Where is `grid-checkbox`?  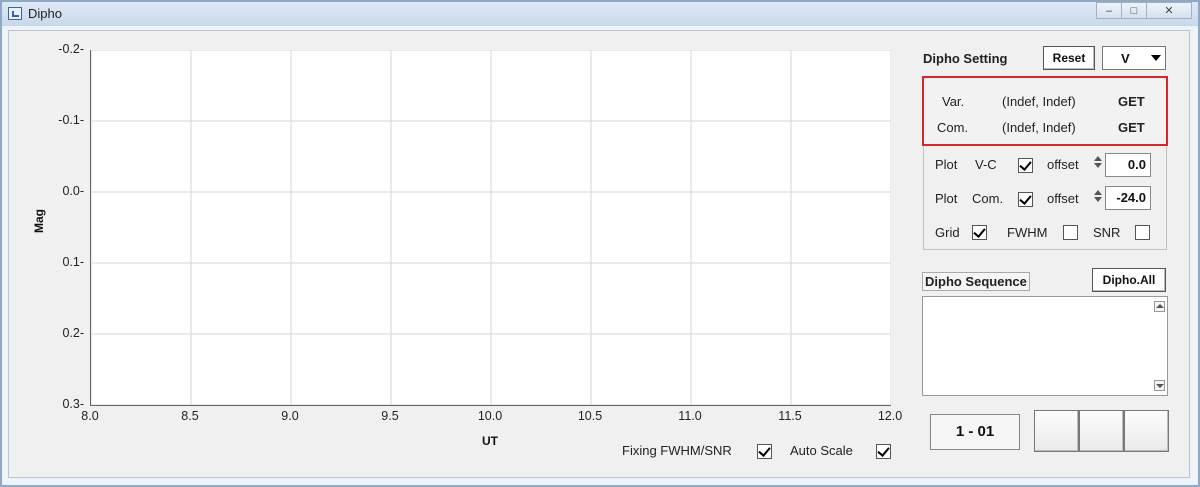 grid-checkbox is located at coordinates (979, 232).